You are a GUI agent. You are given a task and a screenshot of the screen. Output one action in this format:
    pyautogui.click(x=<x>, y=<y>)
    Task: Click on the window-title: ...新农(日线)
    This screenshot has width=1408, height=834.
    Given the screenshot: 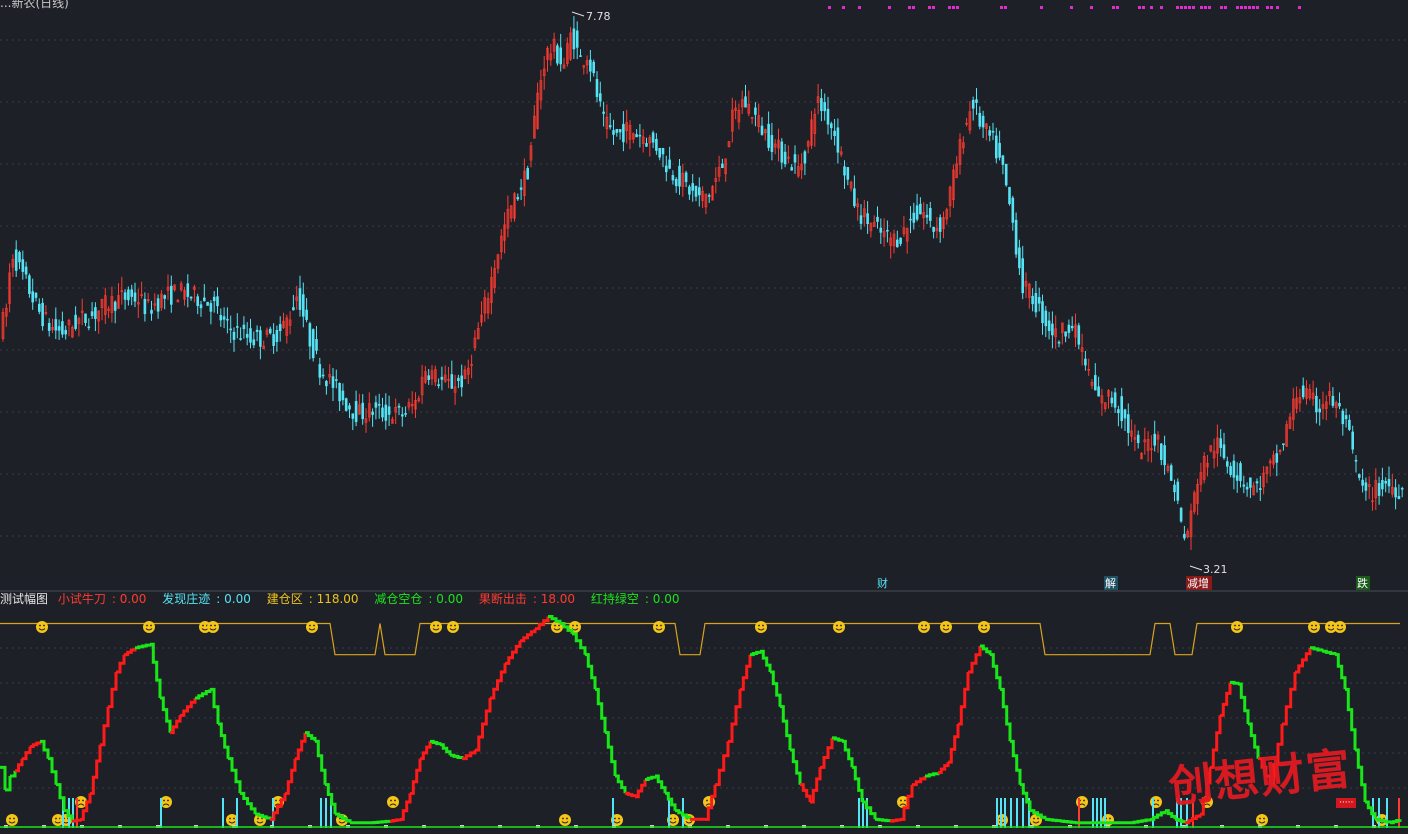 What is the action you would take?
    pyautogui.click(x=34, y=5)
    